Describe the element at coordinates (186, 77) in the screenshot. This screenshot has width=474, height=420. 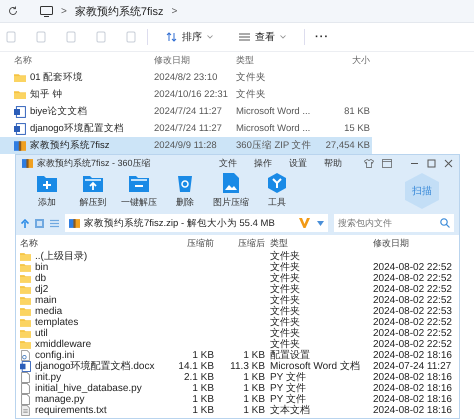
I see `file-row: 01 配套环境 2024/8/2 23:10 文件夹` at that location.